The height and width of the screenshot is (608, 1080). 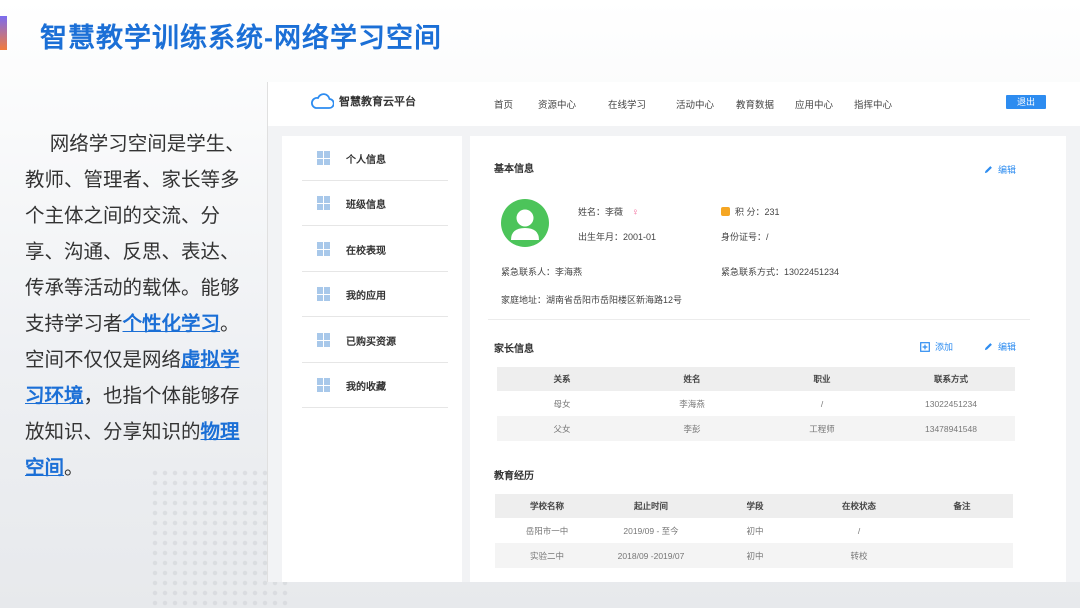 I want to click on table-header: 起止时间, so click(x=651, y=506).